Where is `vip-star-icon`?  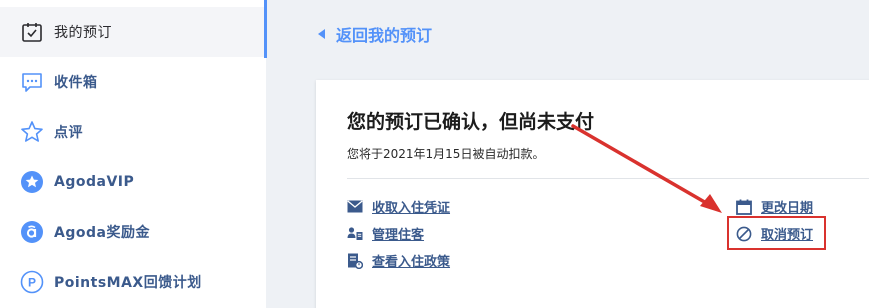
vip-star-icon is located at coordinates (32, 182).